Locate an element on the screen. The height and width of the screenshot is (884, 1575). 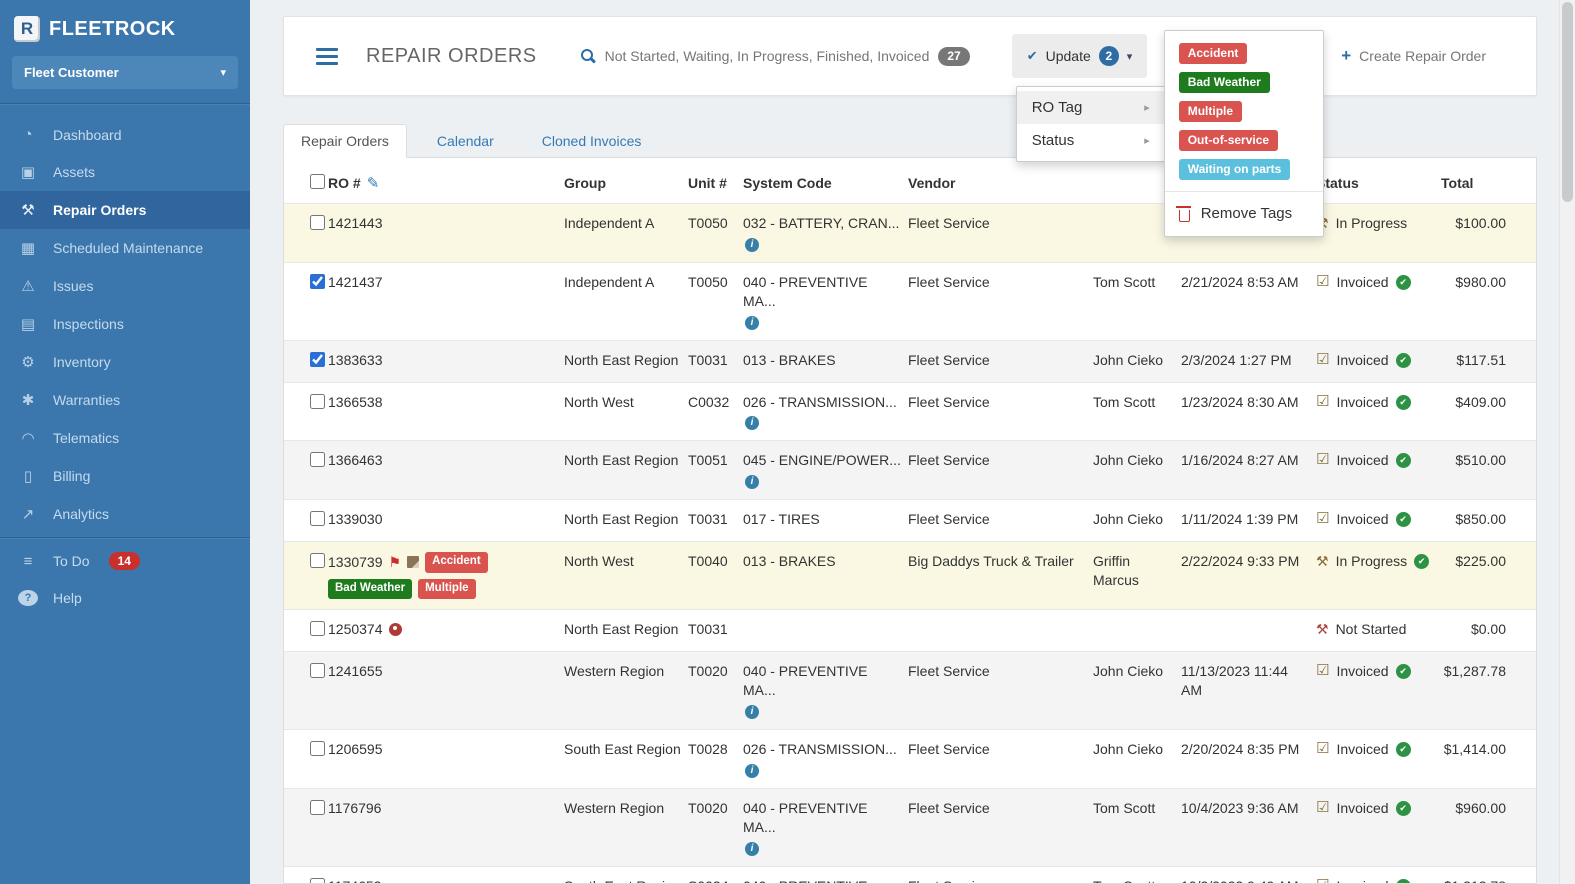
sidebar-item-help: ? Help is located at coordinates (125, 598).